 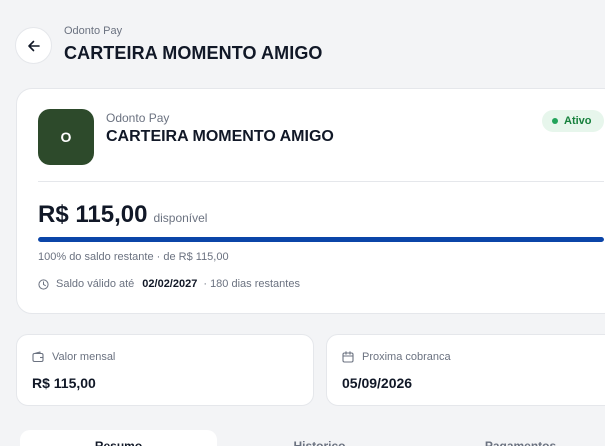 I want to click on monthly-value: R$ 115,00, so click(x=64, y=383).